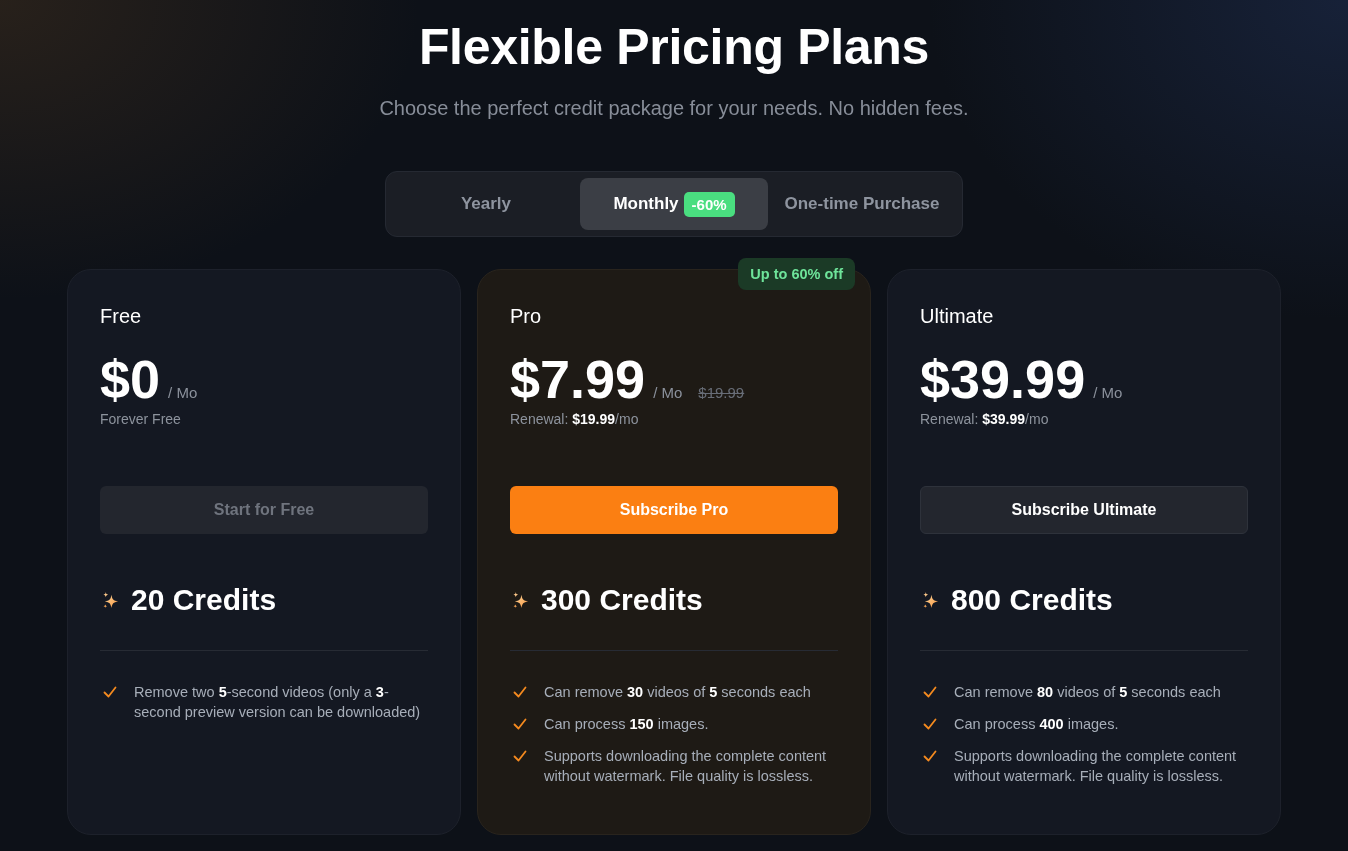 The height and width of the screenshot is (851, 1348). What do you see at coordinates (674, 108) in the screenshot?
I see `page-subtitle: Choose the perfect credit package for your needs. No hidden fees.` at bounding box center [674, 108].